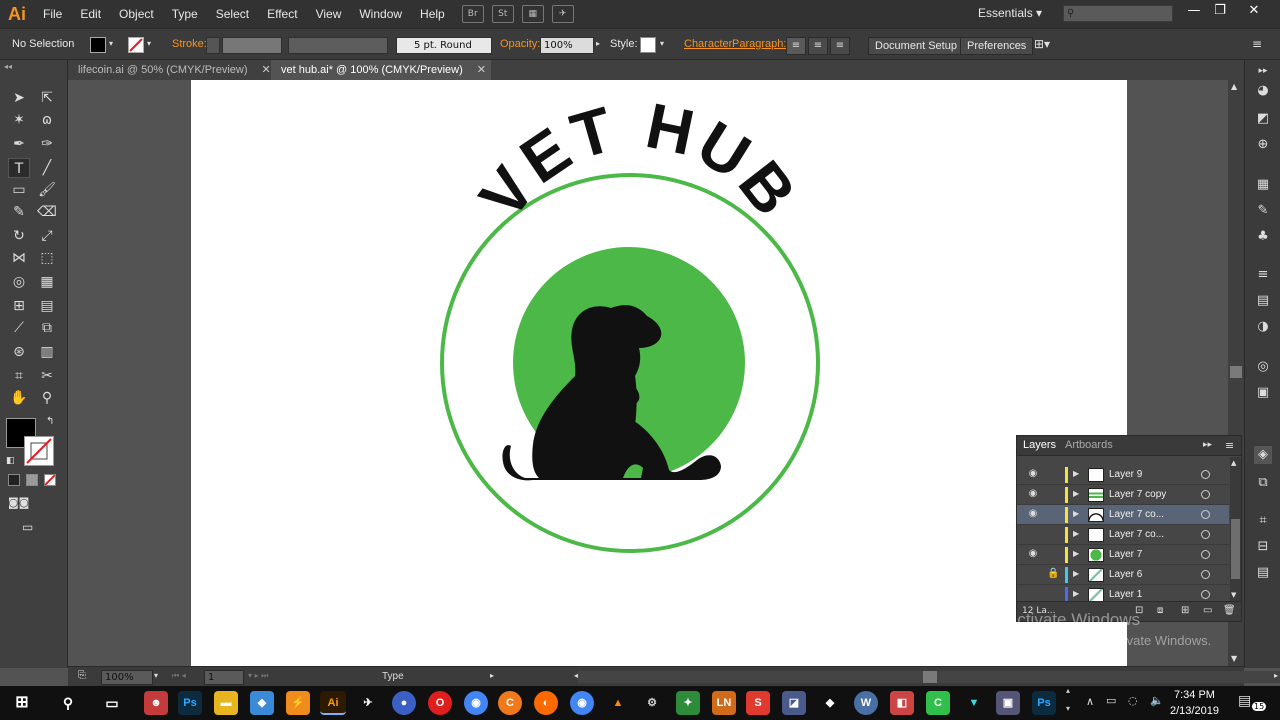 This screenshot has height=720, width=1280. I want to click on close-window-button: ✕, so click(1254, 13).